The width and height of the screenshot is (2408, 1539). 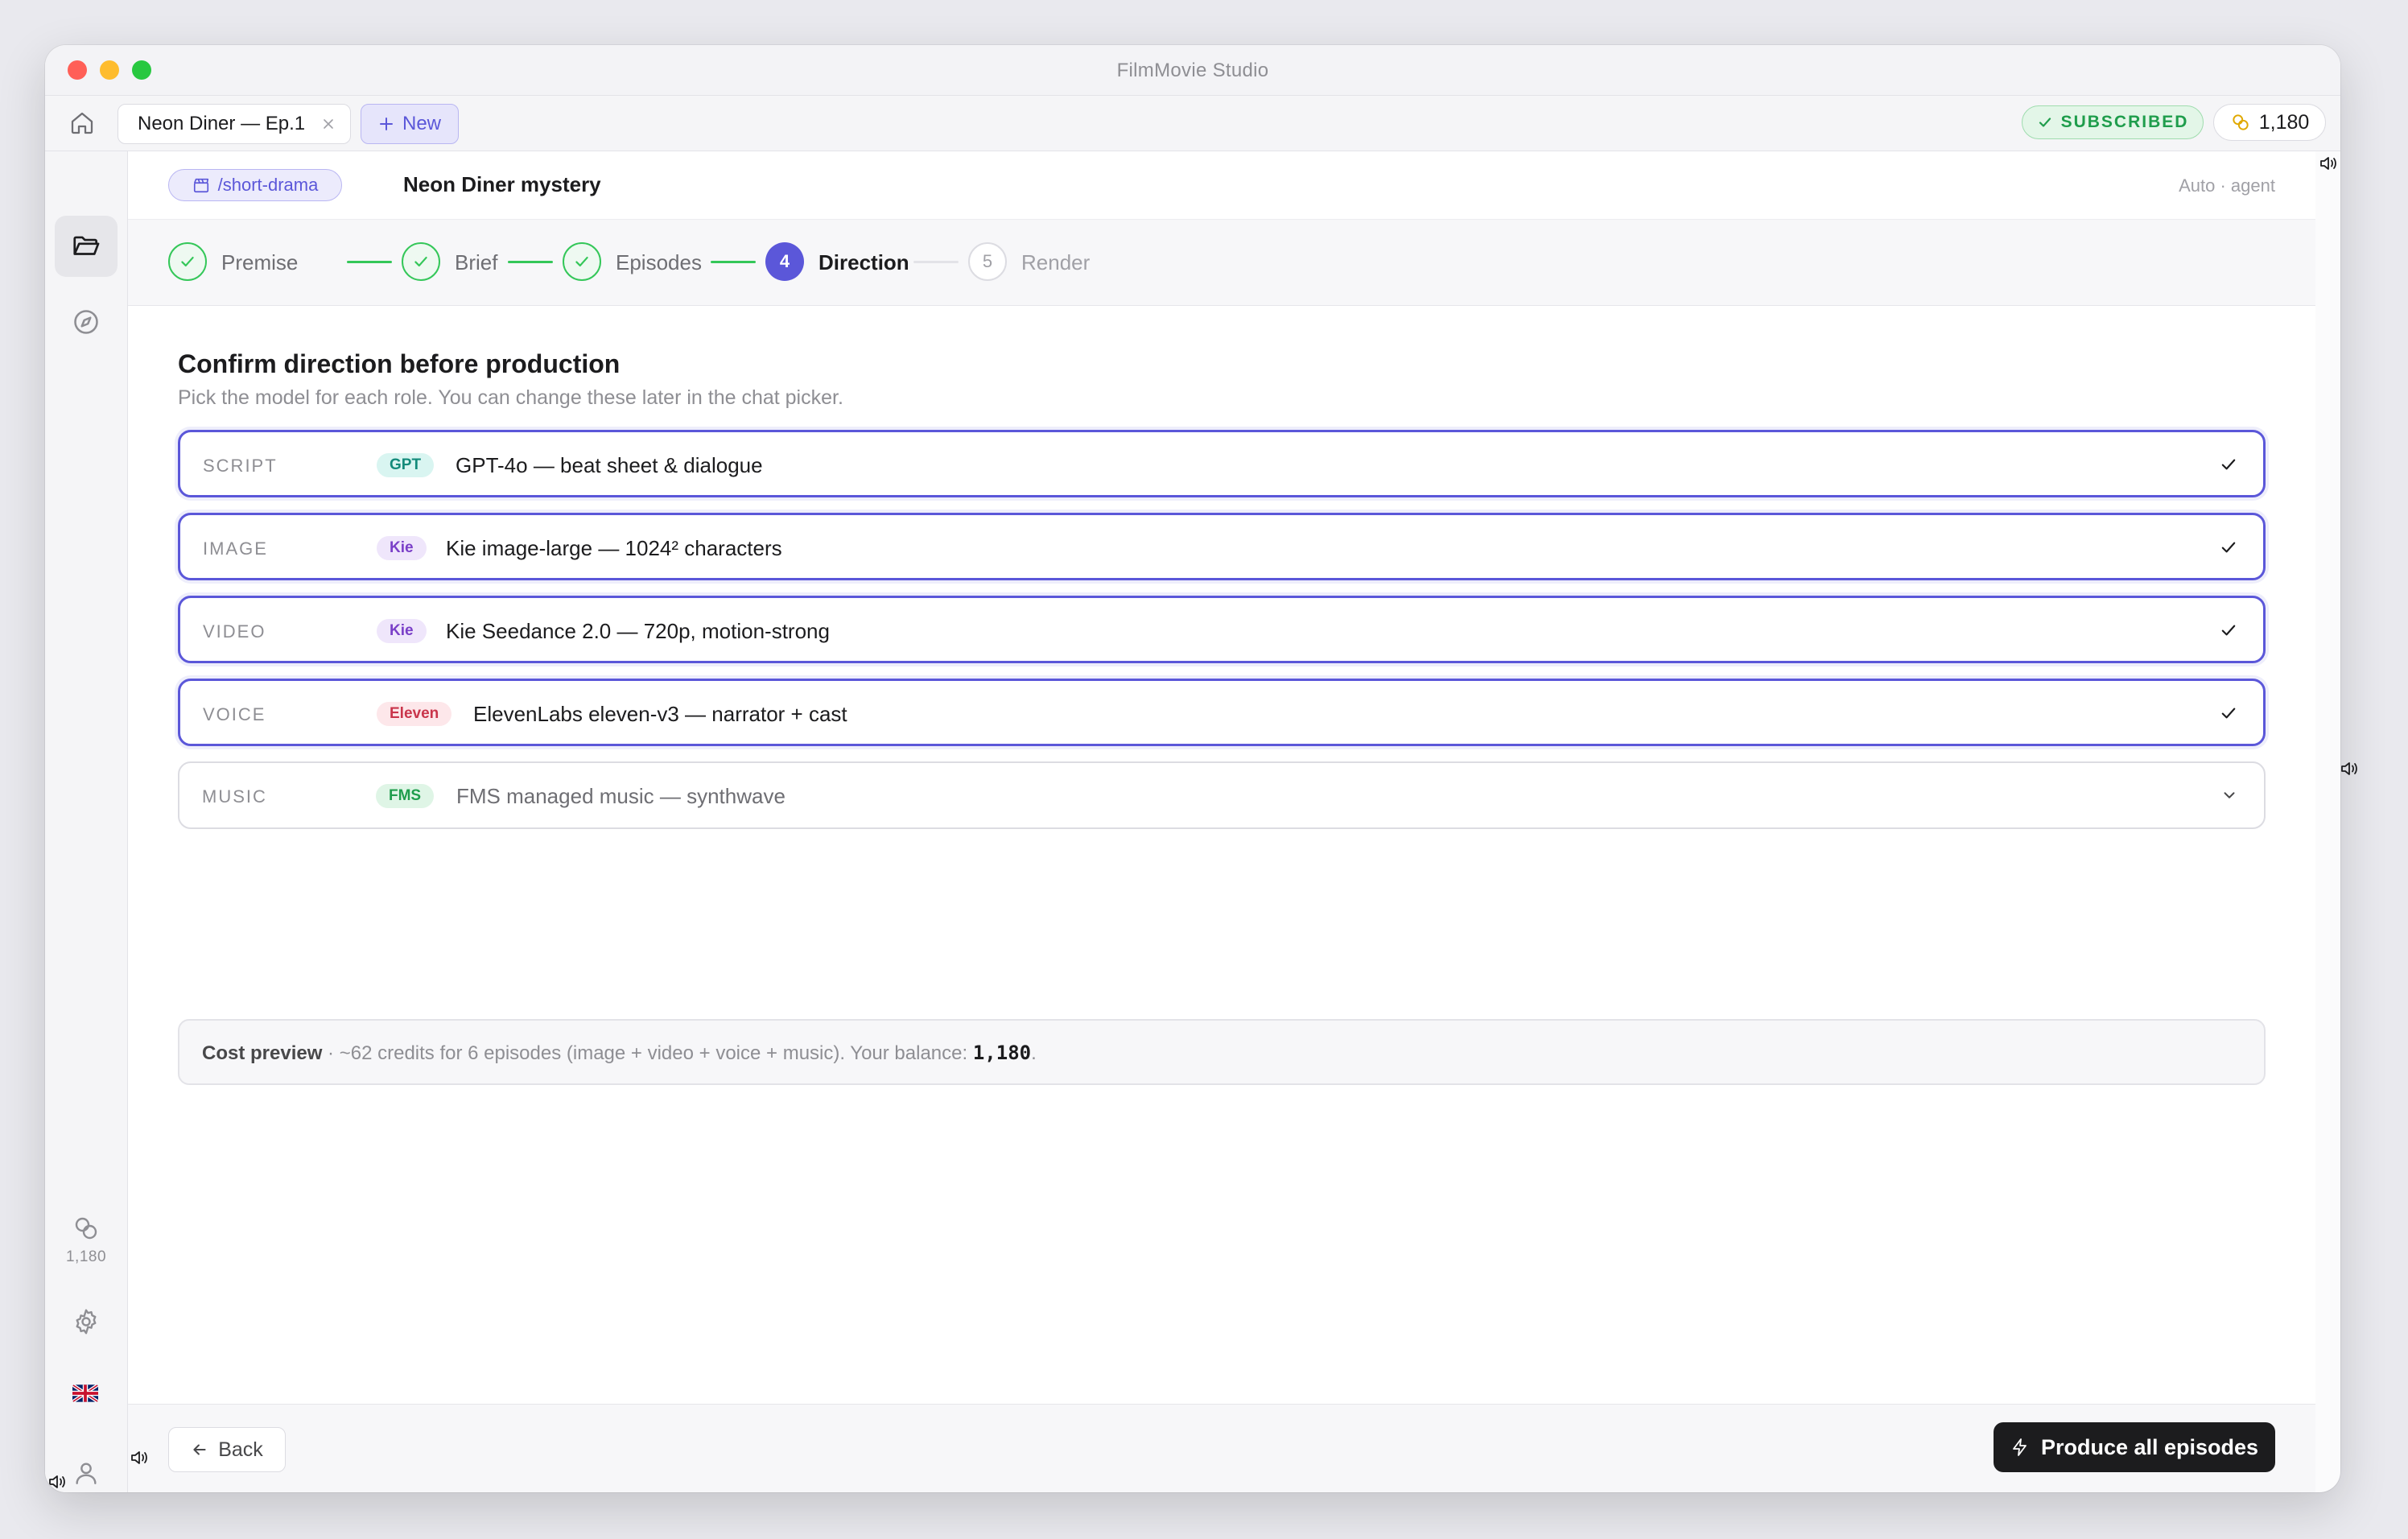 I want to click on step-direction-label: Direction, so click(x=863, y=262).